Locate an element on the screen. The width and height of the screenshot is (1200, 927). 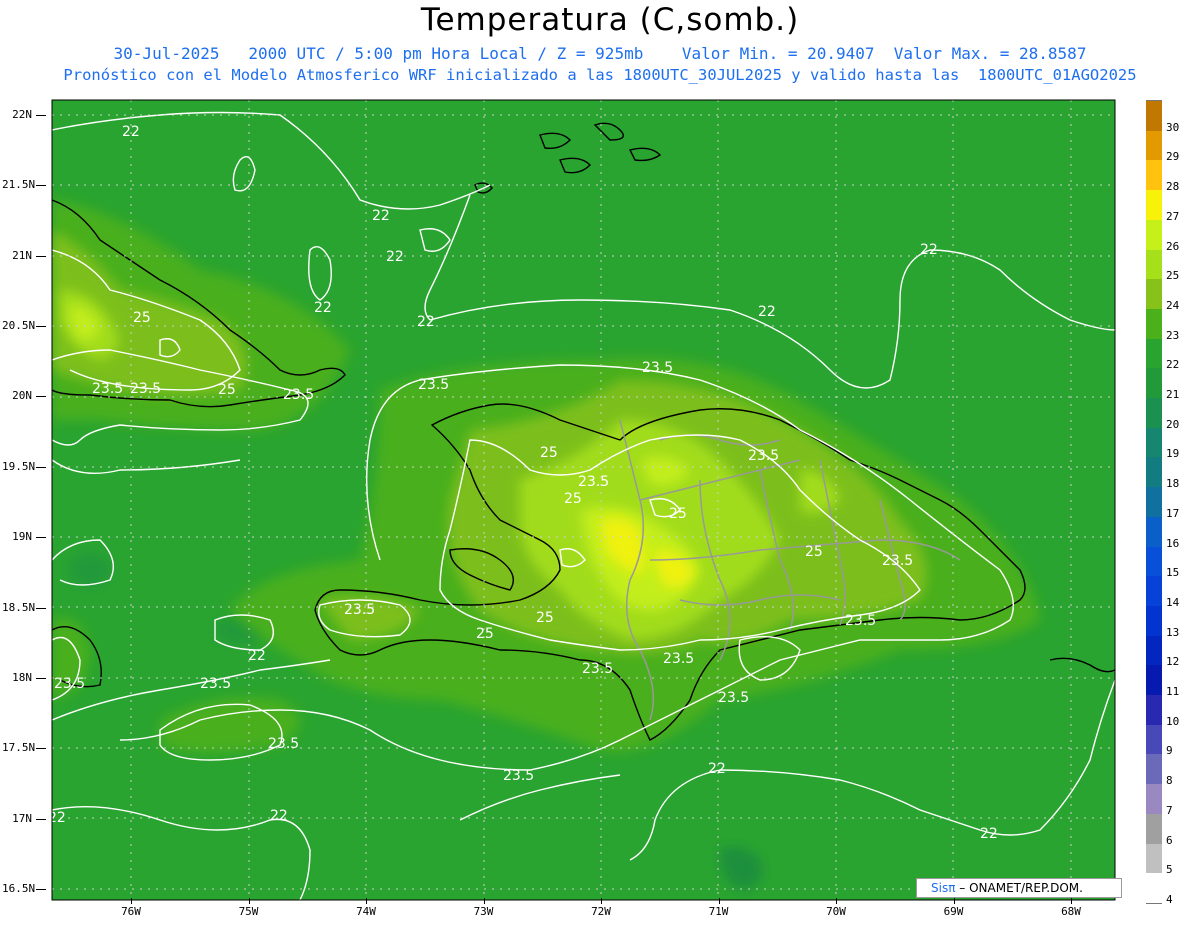
colorbar-label: 26 is located at coordinates (1173, 246).